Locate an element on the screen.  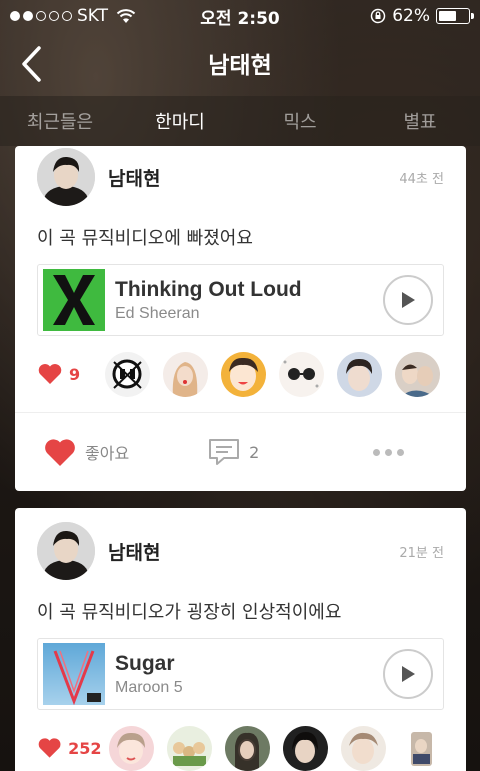
track-card: Sugar Maroon 5 is located at coordinates (240, 674).